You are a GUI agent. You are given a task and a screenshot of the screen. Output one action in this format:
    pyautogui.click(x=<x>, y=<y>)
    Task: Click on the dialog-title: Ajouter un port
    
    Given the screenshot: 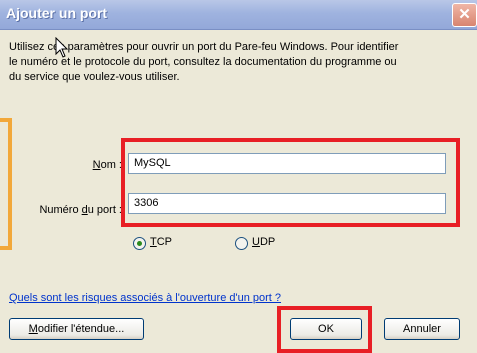 What is the action you would take?
    pyautogui.click(x=57, y=13)
    